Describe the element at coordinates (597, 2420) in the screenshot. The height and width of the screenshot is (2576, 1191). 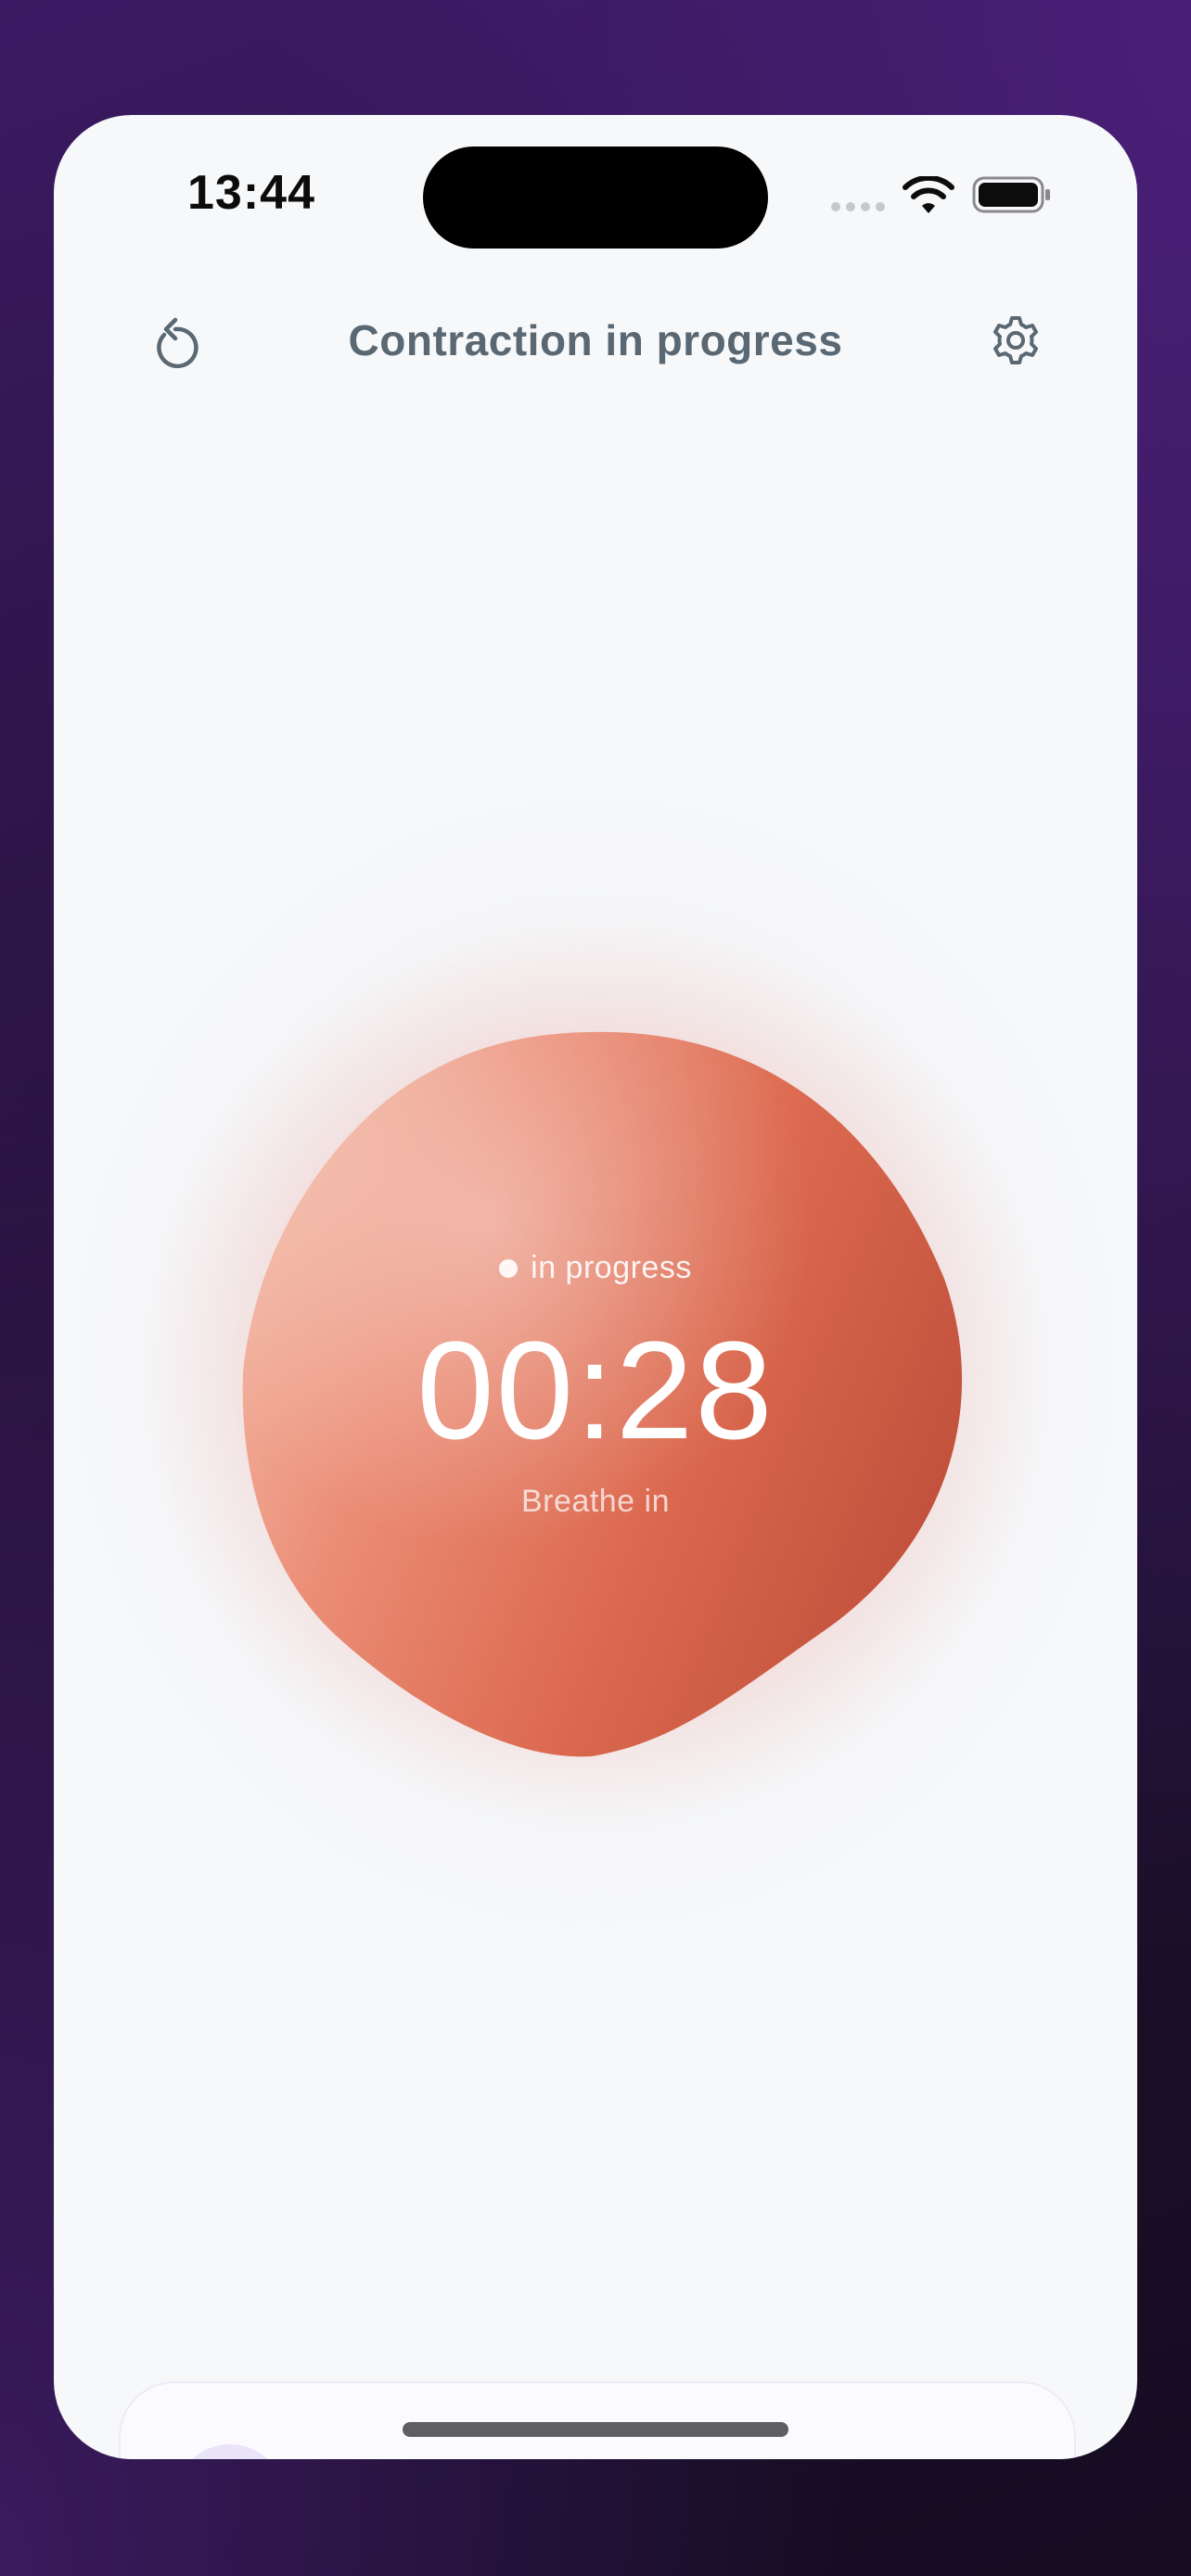
I see `bottom-sheet` at that location.